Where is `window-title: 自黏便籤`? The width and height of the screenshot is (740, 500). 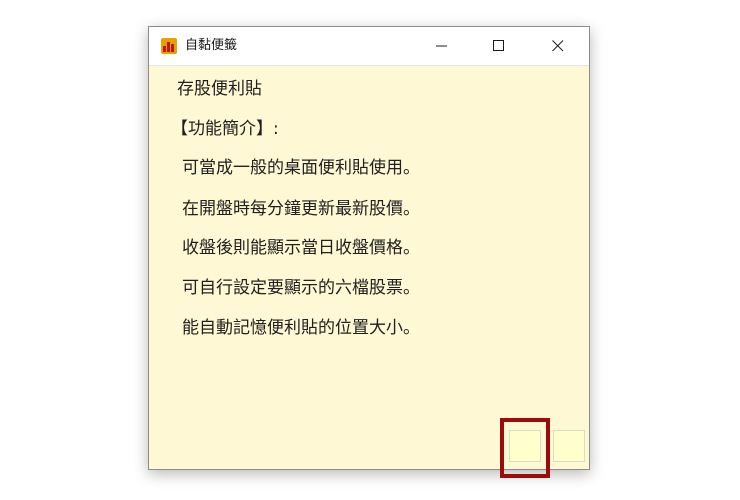
window-title: 自黏便籤 is located at coordinates (211, 45).